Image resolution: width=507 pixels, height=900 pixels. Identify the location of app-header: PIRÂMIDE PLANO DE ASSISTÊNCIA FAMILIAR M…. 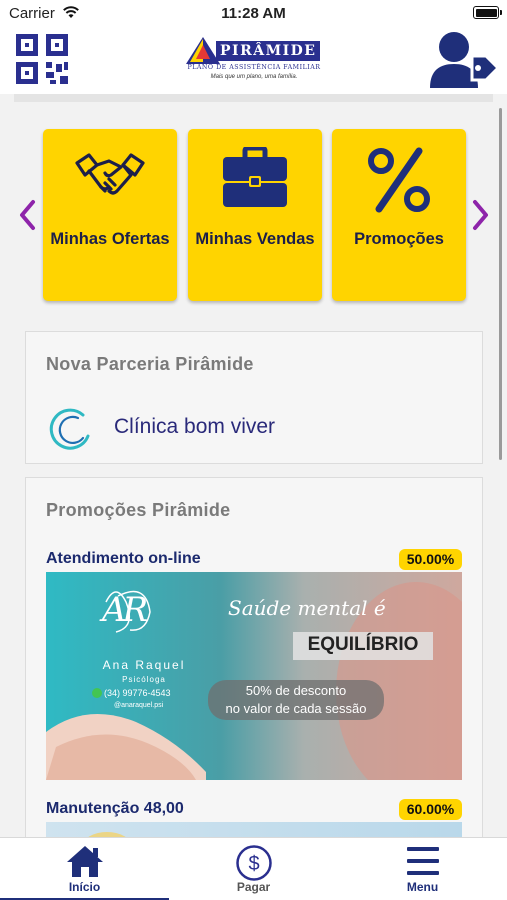
(253, 61).